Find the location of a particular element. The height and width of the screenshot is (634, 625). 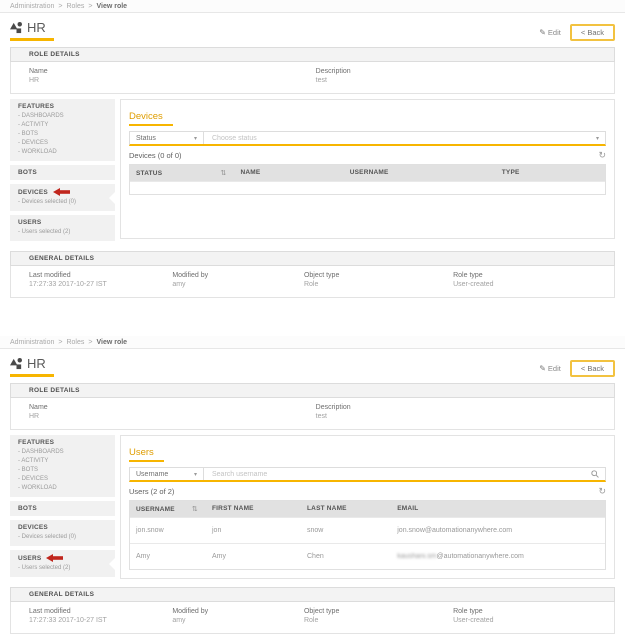

edit-button-label: Edit is located at coordinates (554, 368).